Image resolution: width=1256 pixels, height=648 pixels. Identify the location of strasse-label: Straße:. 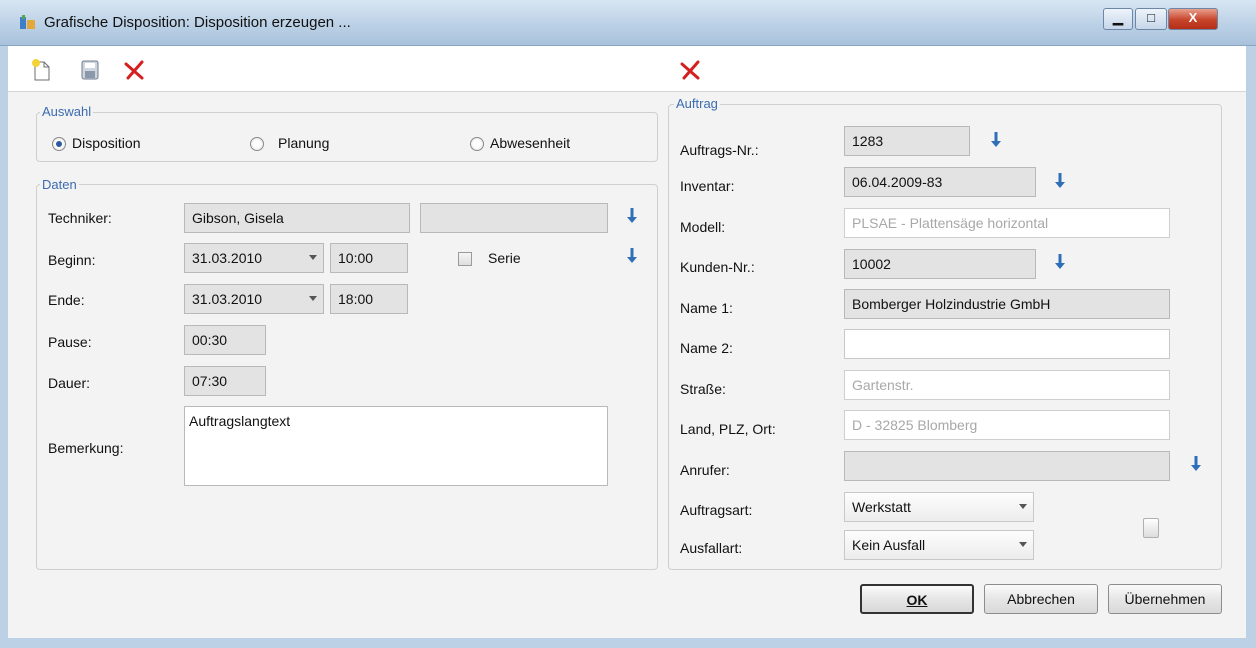
(703, 389).